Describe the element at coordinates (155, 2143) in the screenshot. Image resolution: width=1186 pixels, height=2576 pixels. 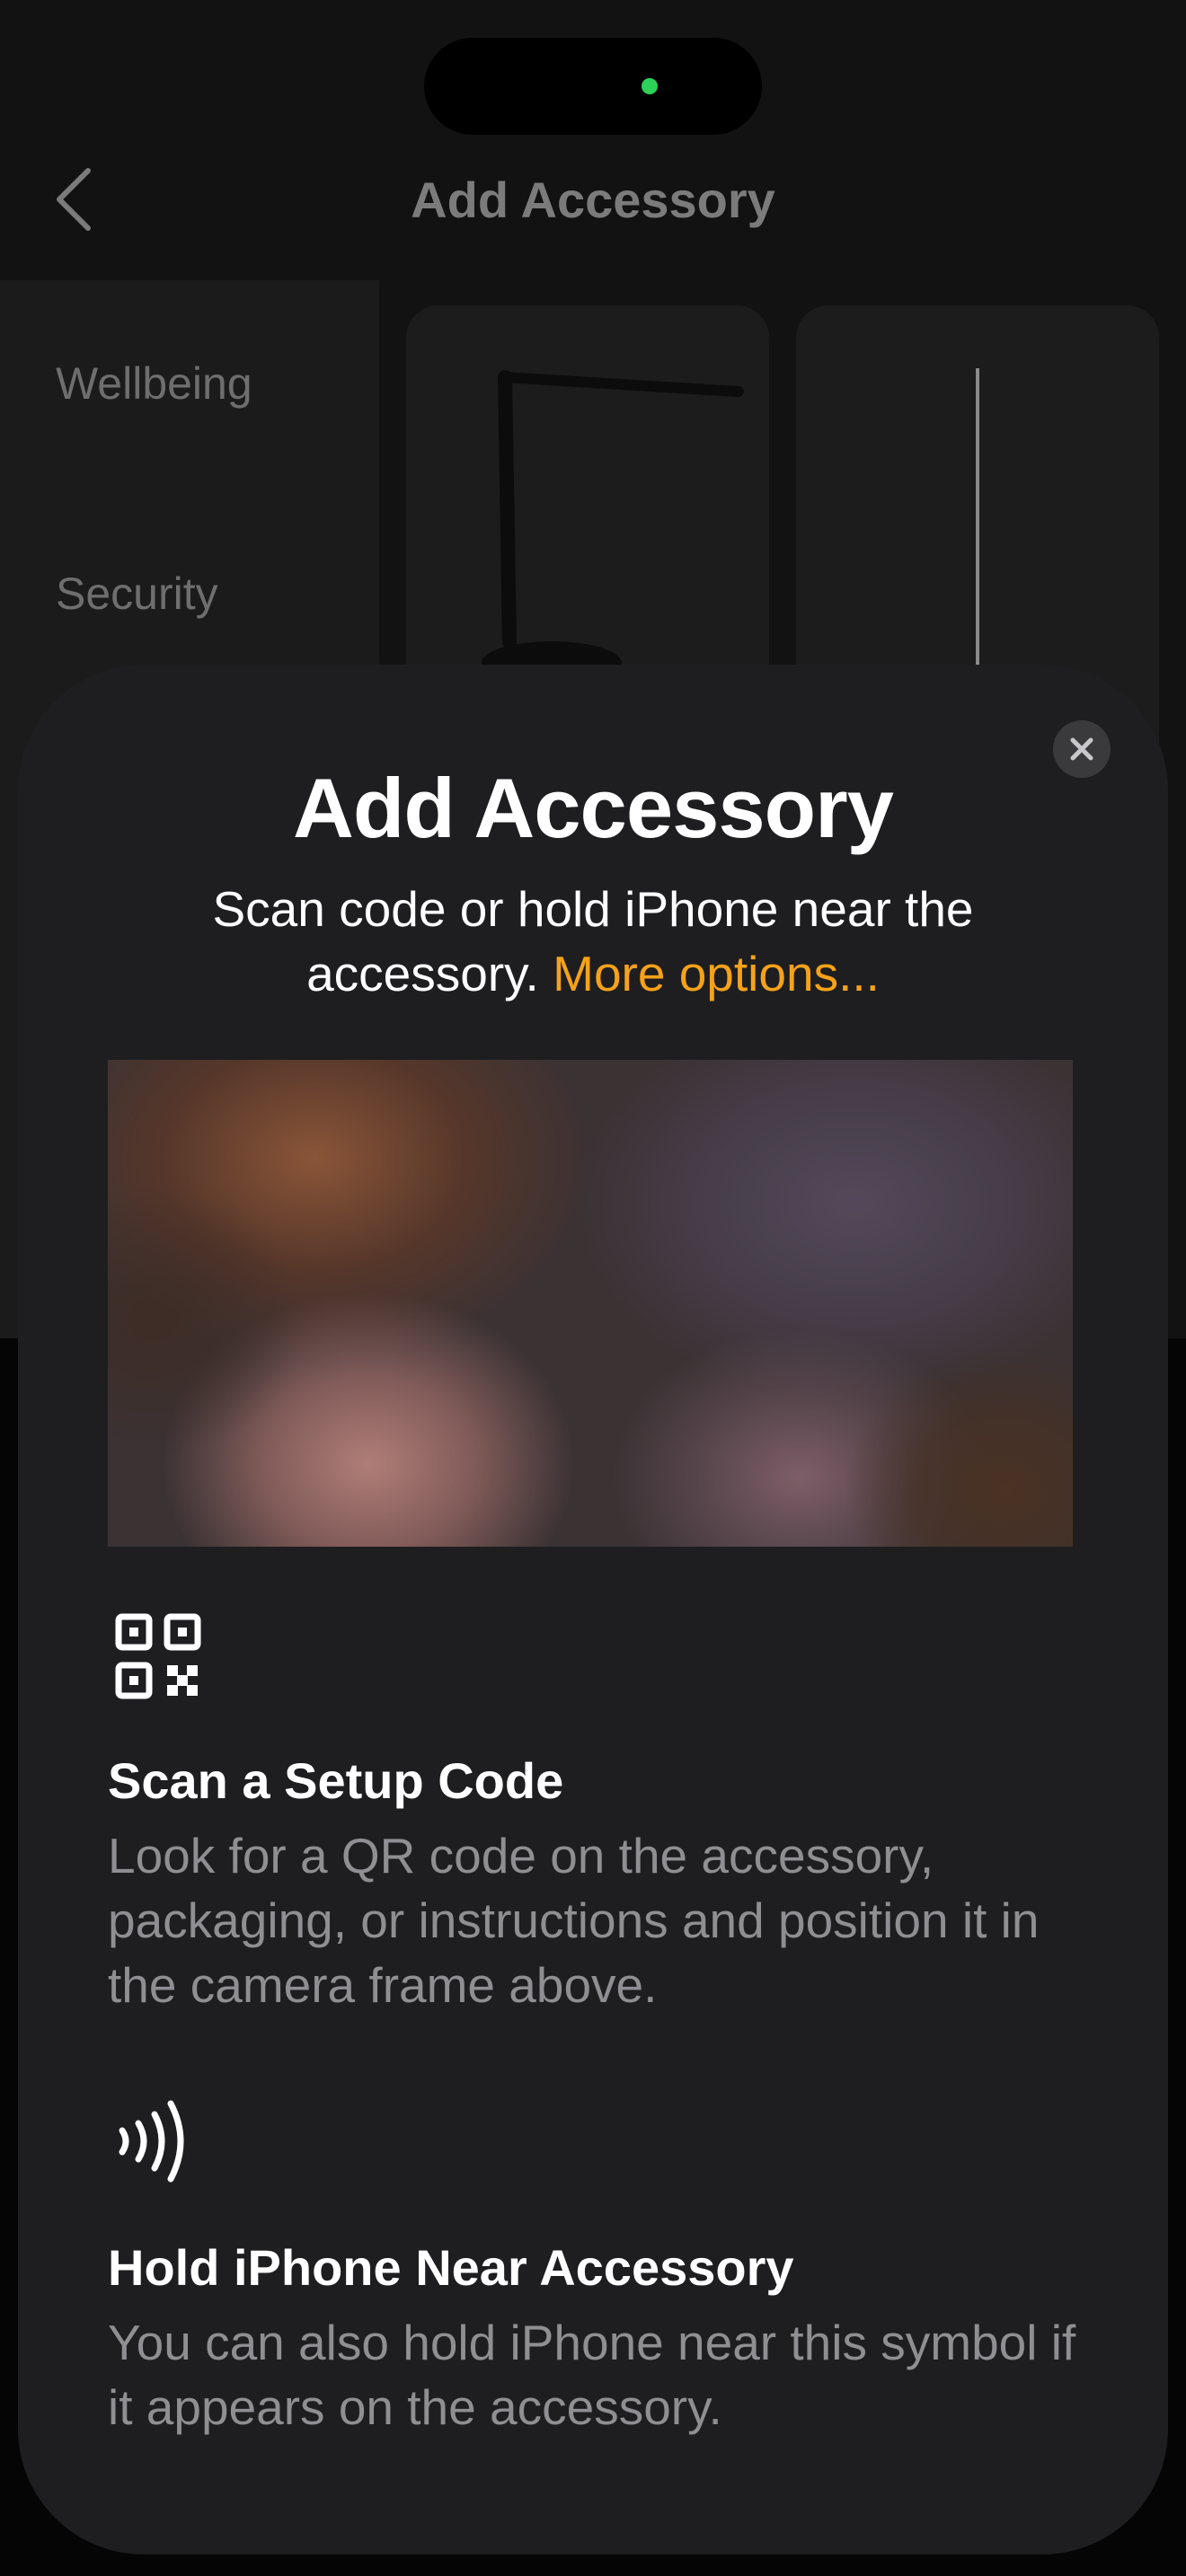
I see `nfc-waves-icon` at that location.